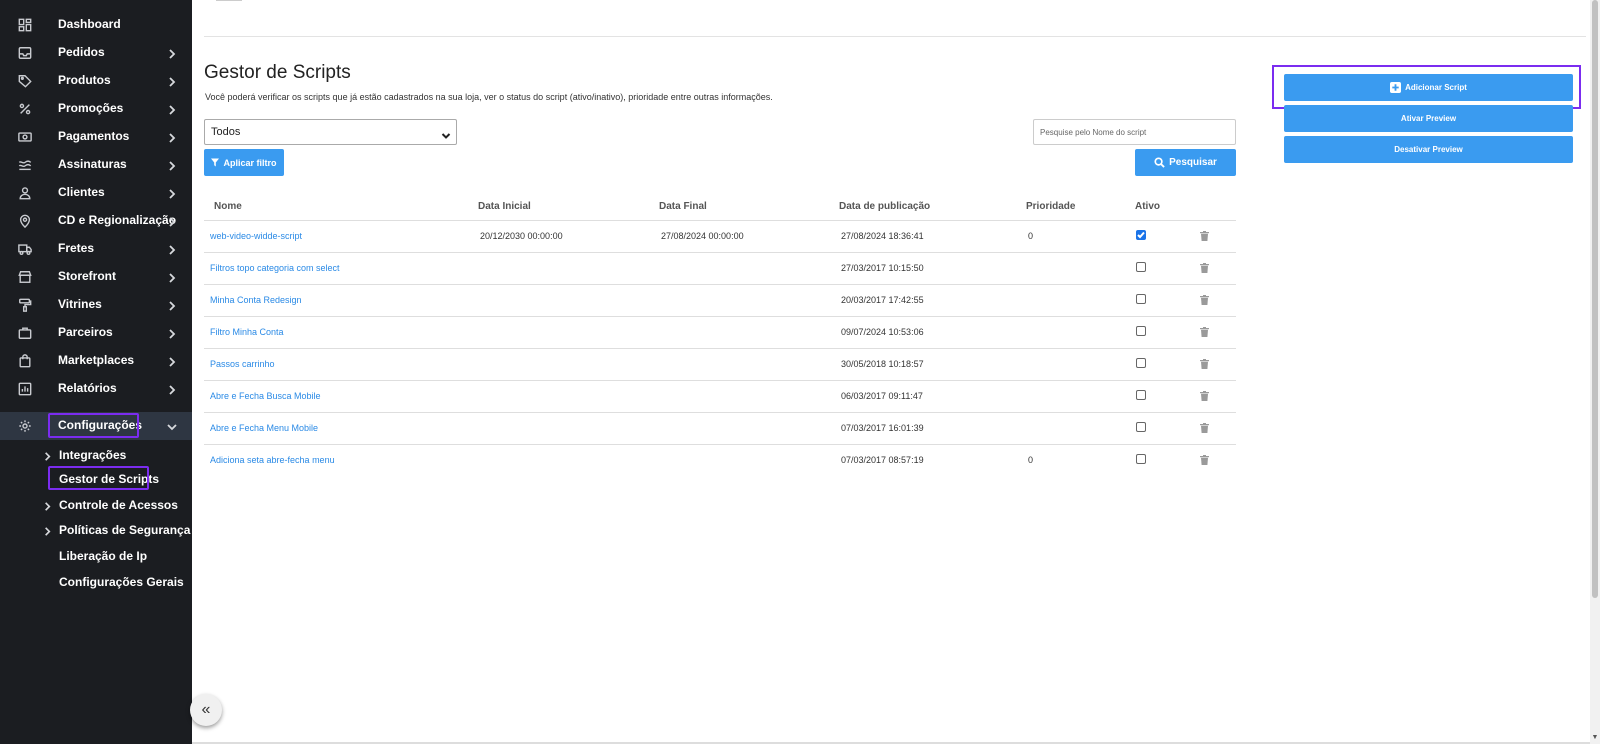 The width and height of the screenshot is (1600, 744). I want to click on search-field, so click(1134, 132).